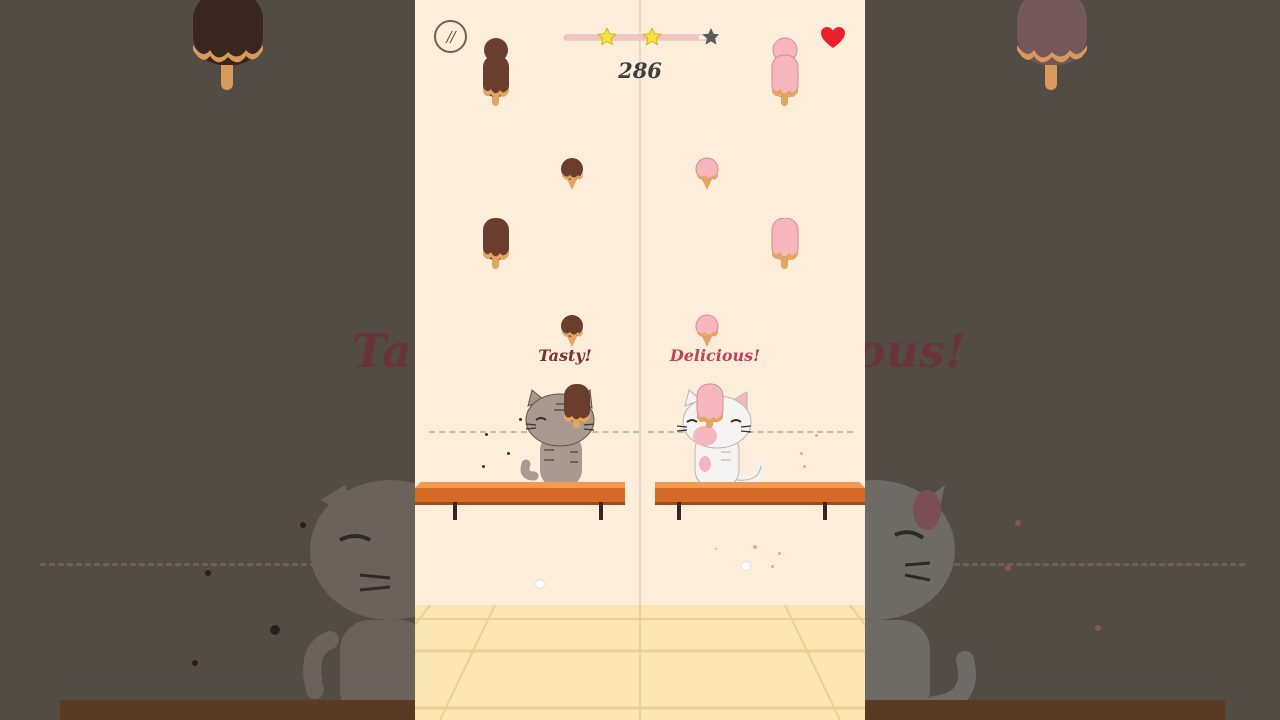 The width and height of the screenshot is (1280, 720). Describe the element at coordinates (496, 72) in the screenshot. I see `chocolate-popsicle-double` at that location.